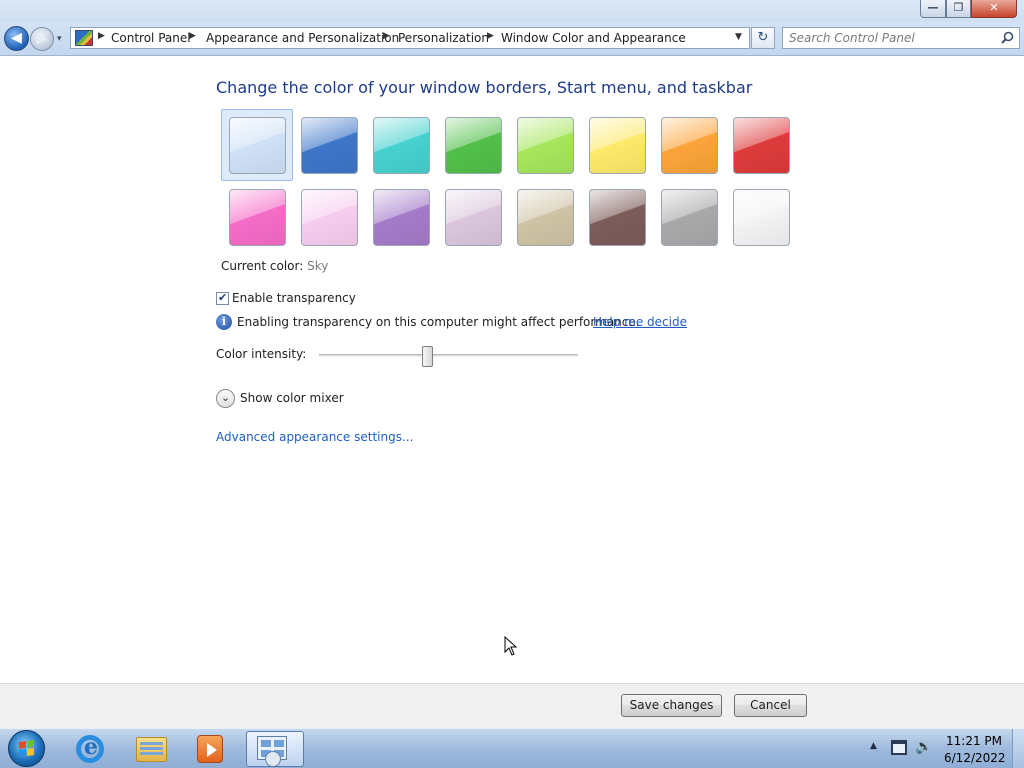 The width and height of the screenshot is (1024, 768). I want to click on color-intensity-slider-thumb, so click(427, 356).